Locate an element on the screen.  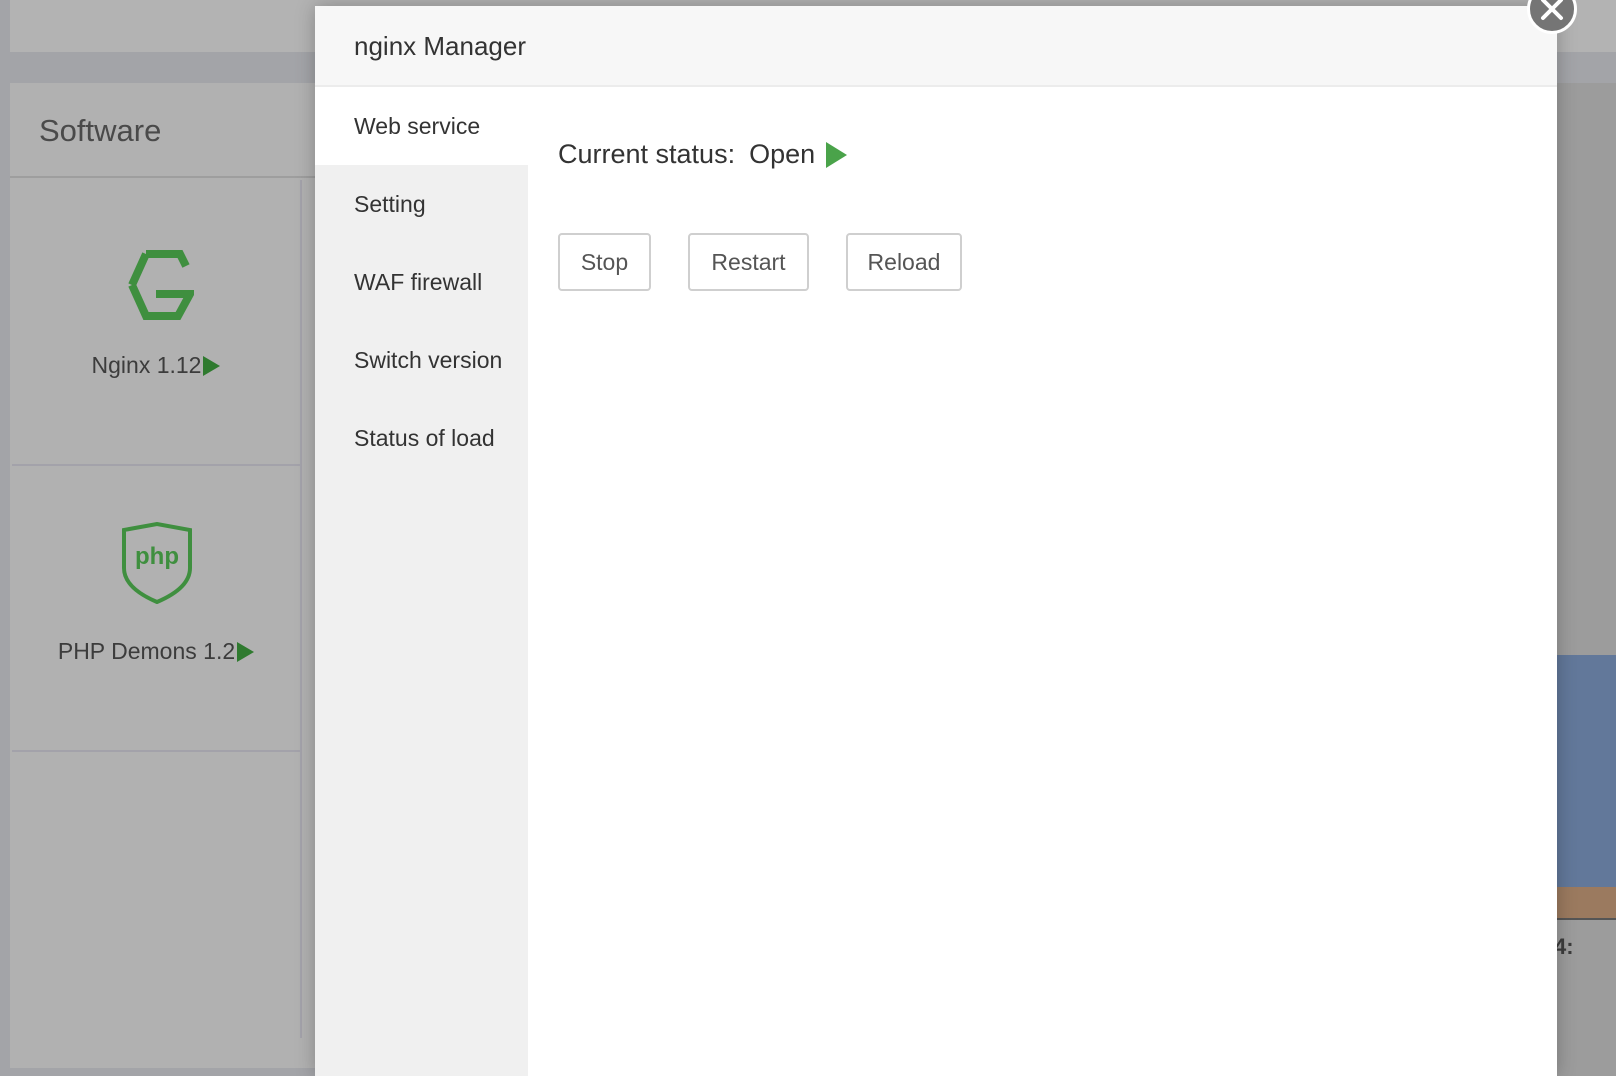
dialog-header: nginx Manager is located at coordinates (936, 46).